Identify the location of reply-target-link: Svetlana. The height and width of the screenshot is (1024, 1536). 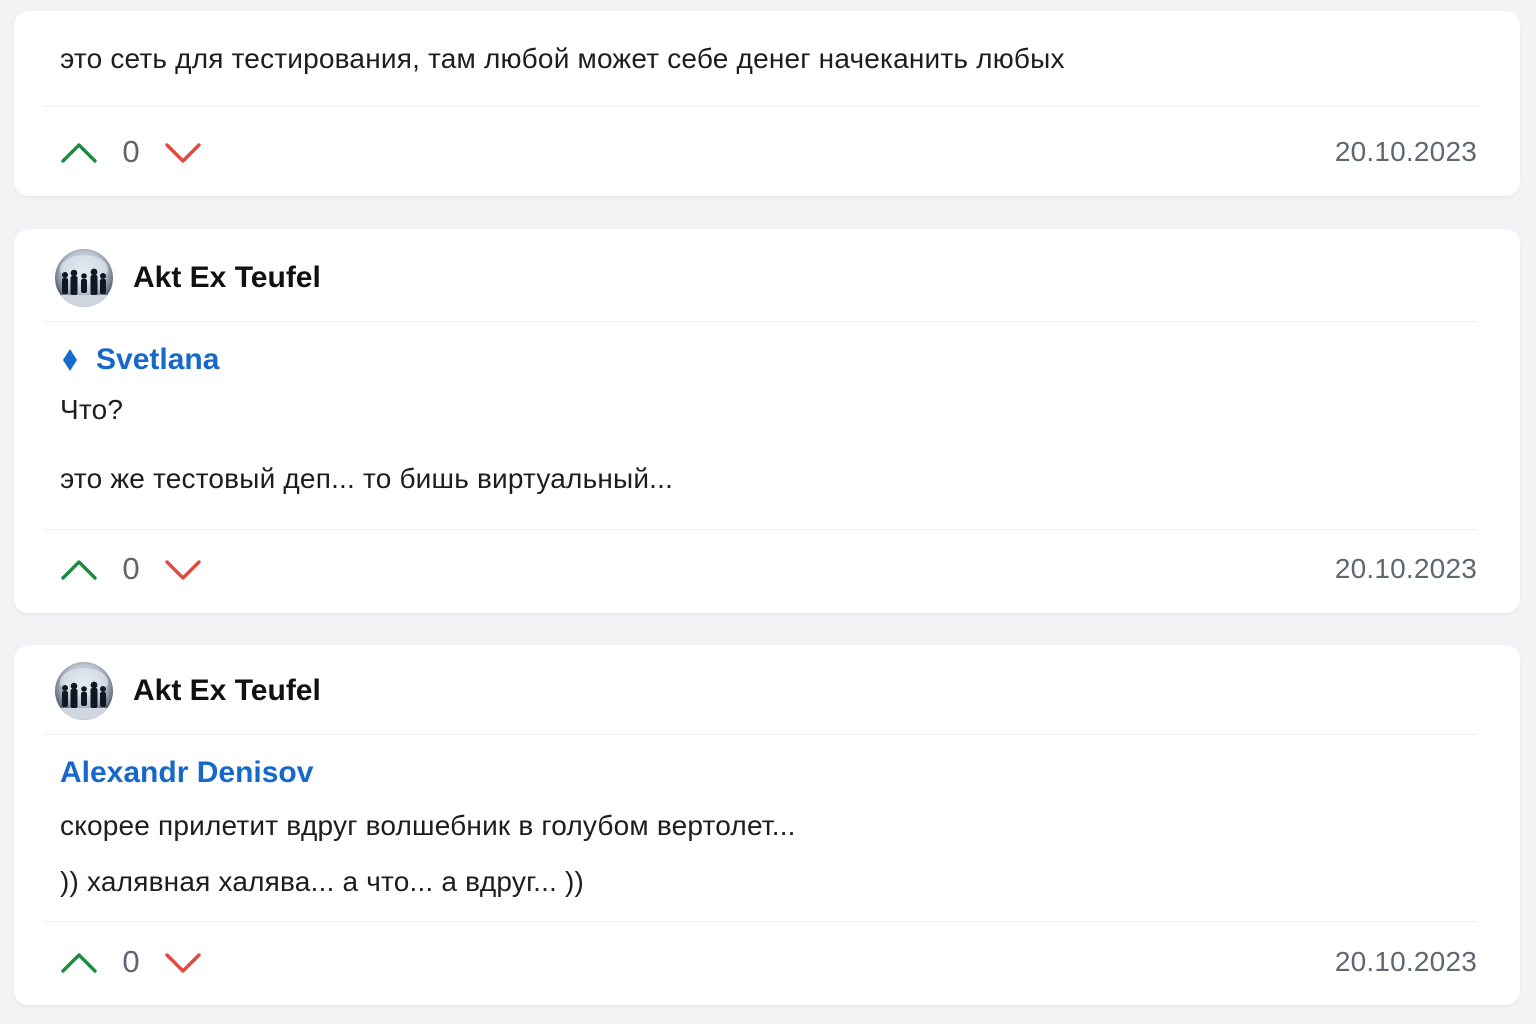
(139, 360).